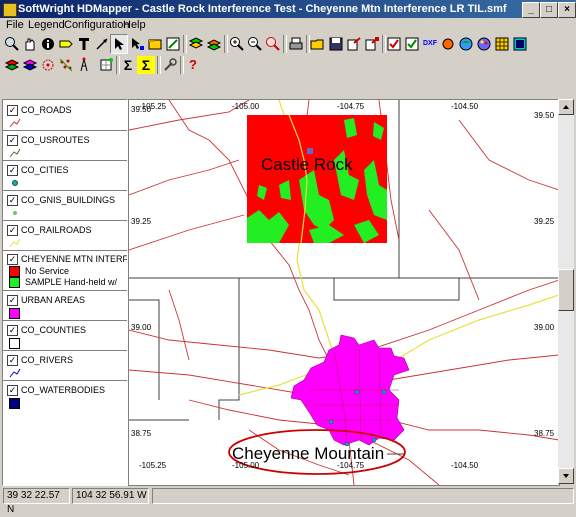 This screenshot has height=517, width=576. What do you see at coordinates (47, 360) in the screenshot?
I see `layer-name: CO_RIVERS` at bounding box center [47, 360].